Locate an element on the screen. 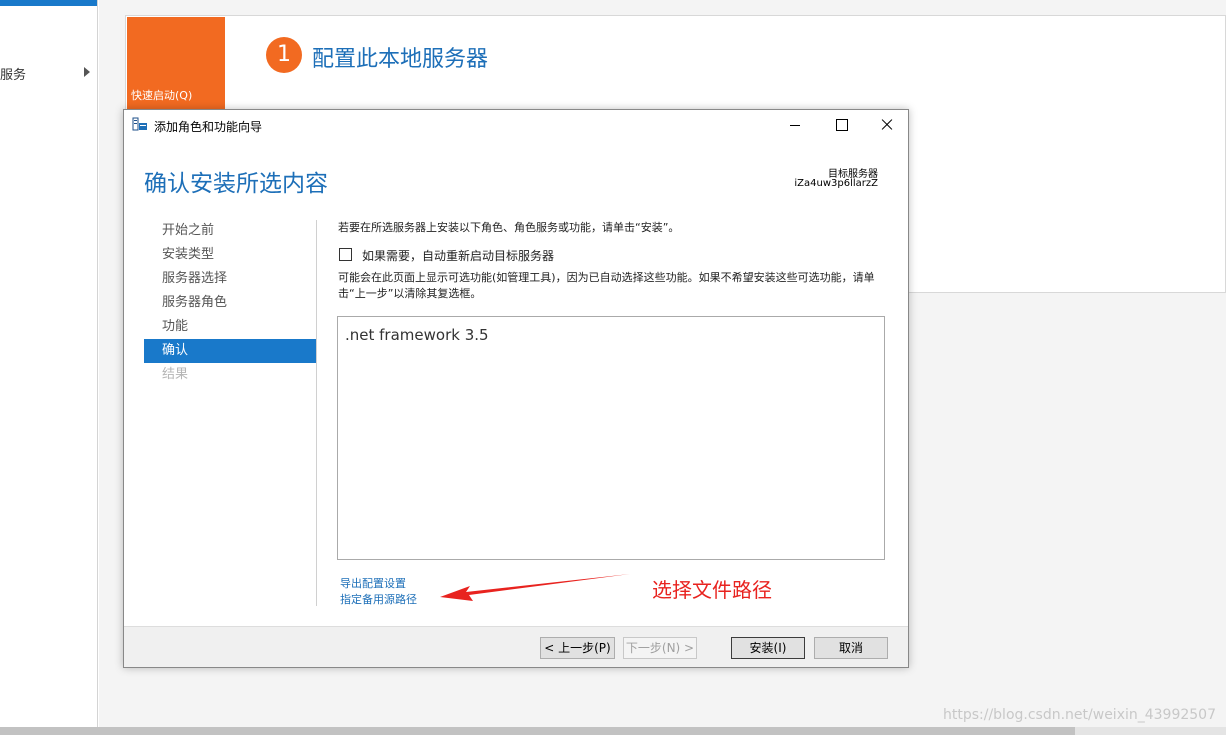 The width and height of the screenshot is (1226, 735). nav-server-roles: 服务器角色 is located at coordinates (230, 303).